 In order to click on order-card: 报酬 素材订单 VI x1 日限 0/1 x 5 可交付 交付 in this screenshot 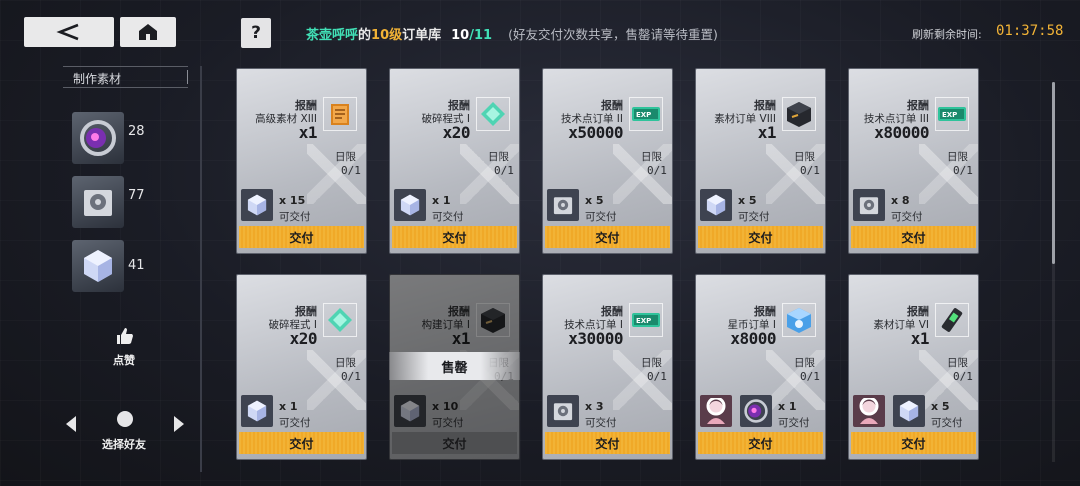, I will do `click(913, 367)`.